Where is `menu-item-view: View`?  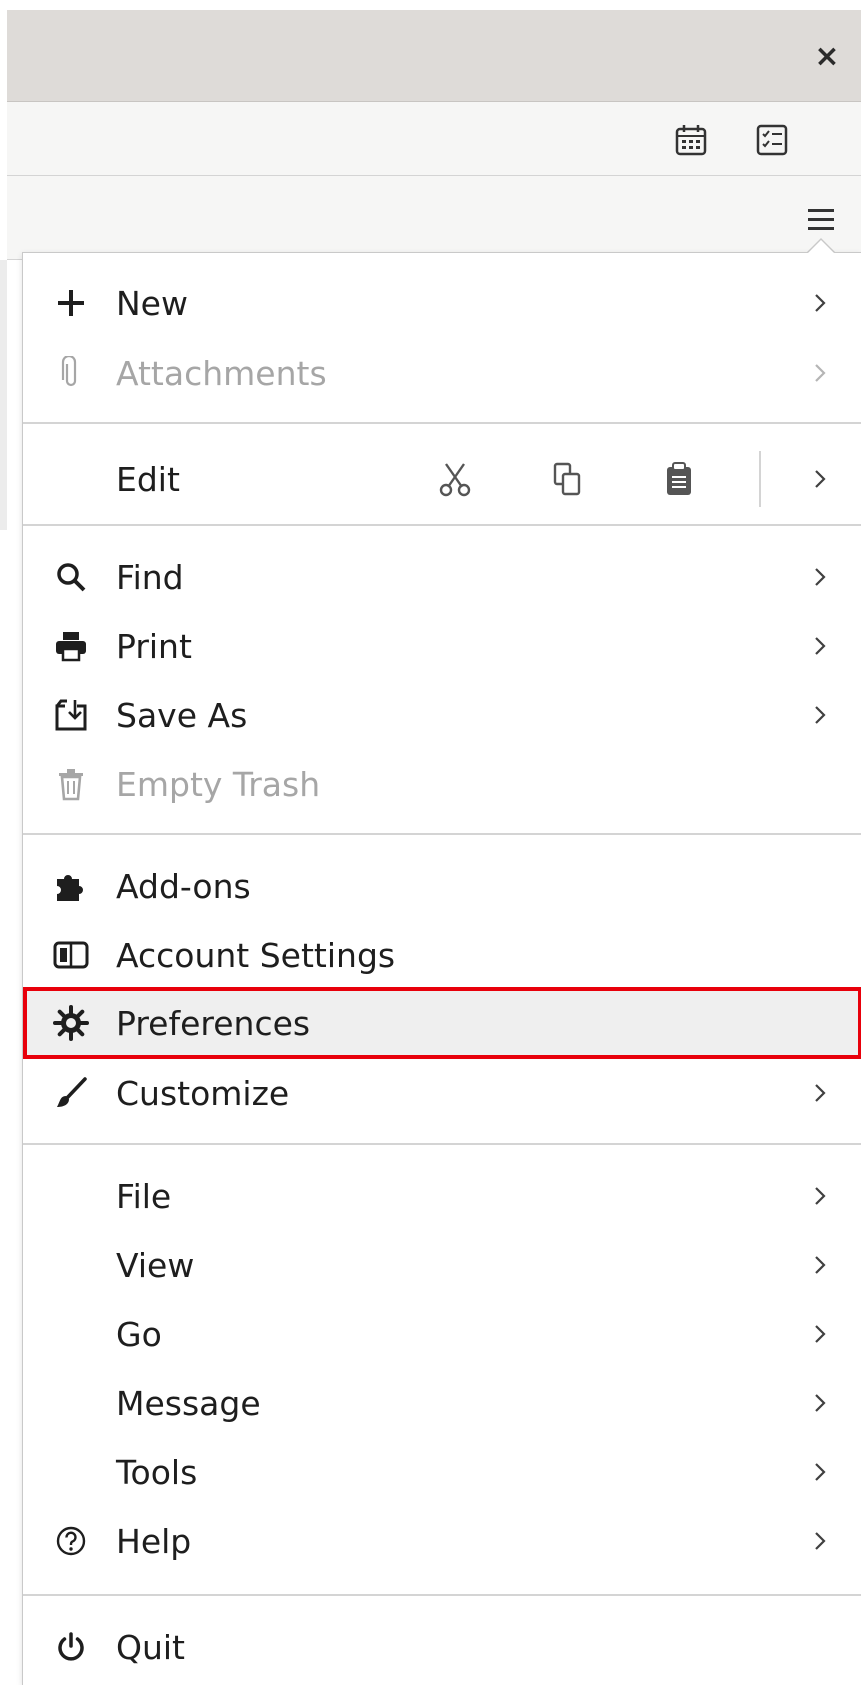 menu-item-view: View is located at coordinates (442, 1265).